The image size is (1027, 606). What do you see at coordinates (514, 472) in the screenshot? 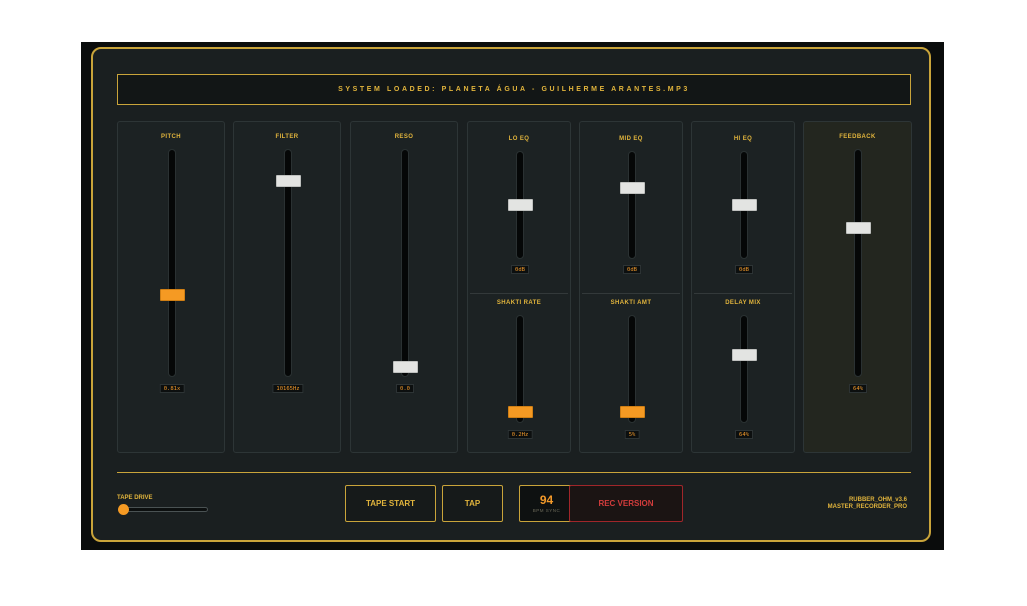
I see `section-divider` at bounding box center [514, 472].